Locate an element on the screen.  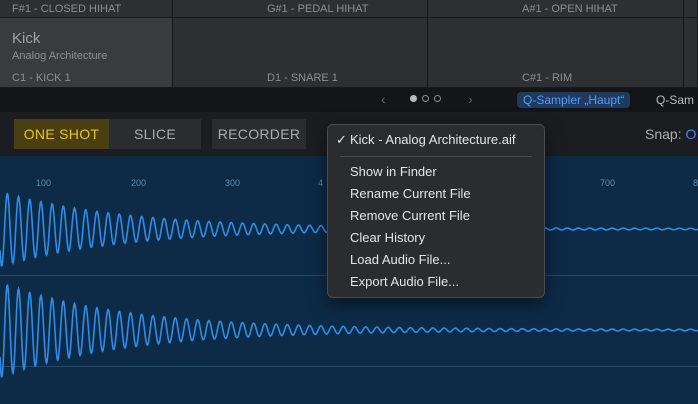
pad-label: C1 - KICK 1 is located at coordinates (41, 78).